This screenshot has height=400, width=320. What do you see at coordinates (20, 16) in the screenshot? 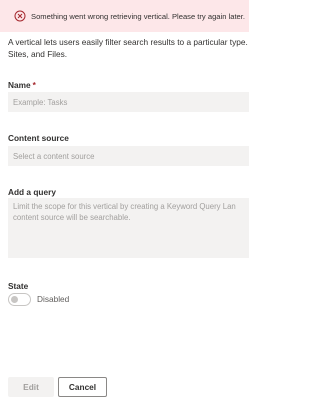
I see `error-circle-icon` at bounding box center [20, 16].